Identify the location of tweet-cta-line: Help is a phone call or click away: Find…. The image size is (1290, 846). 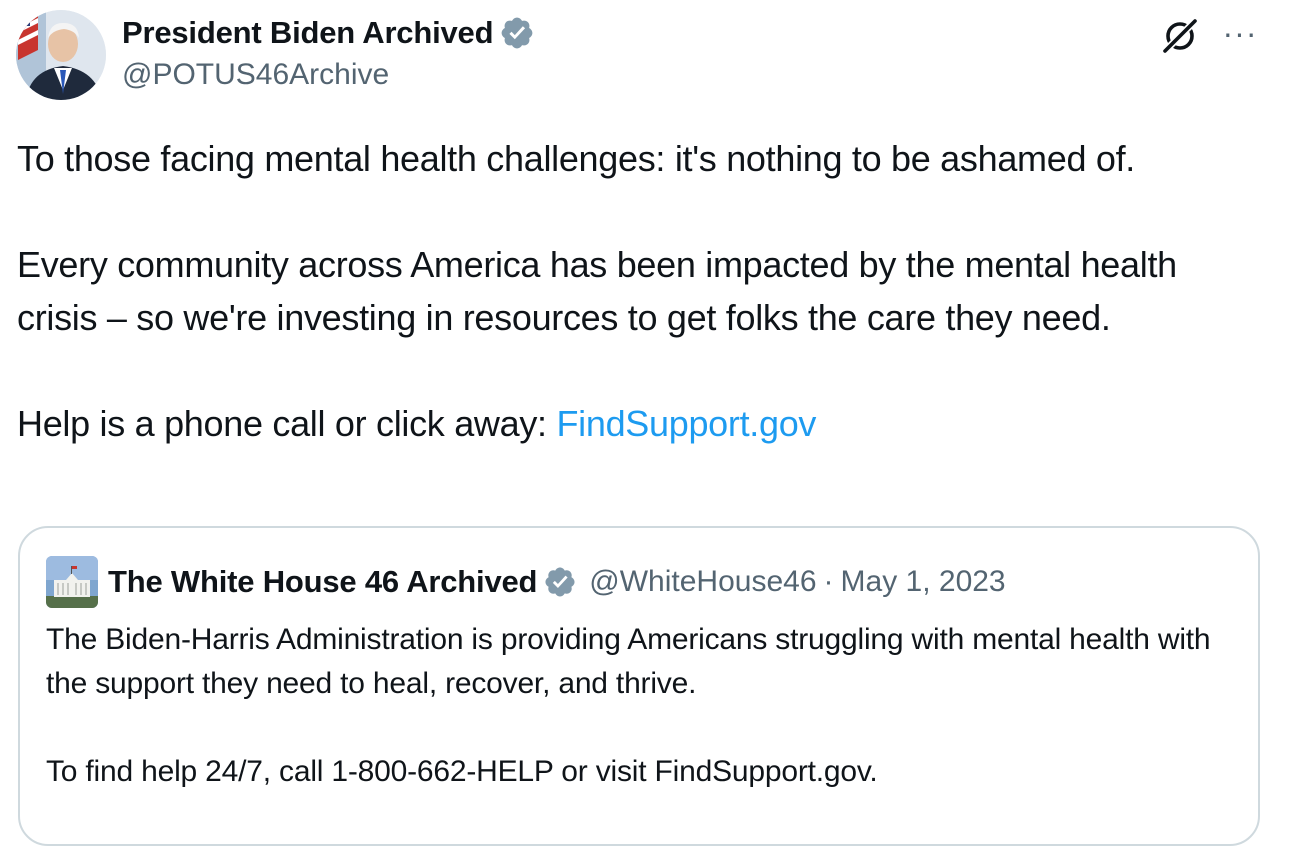
(637, 423).